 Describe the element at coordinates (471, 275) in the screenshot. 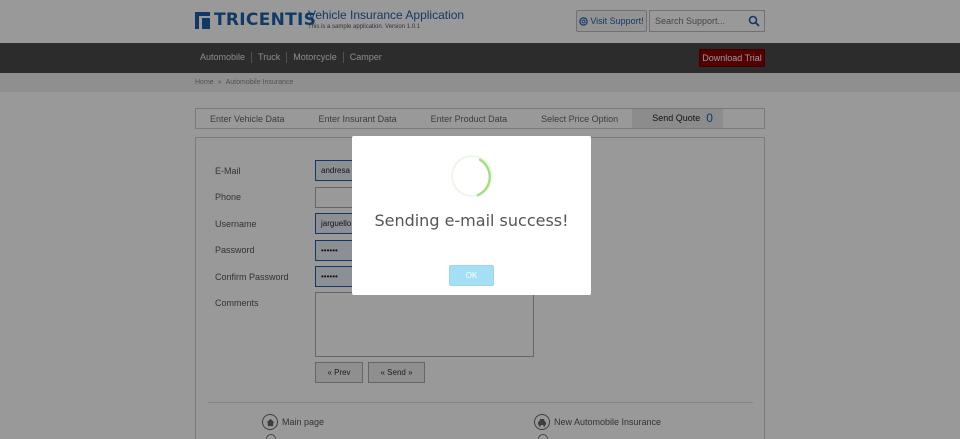

I see `ok-button: OK` at that location.